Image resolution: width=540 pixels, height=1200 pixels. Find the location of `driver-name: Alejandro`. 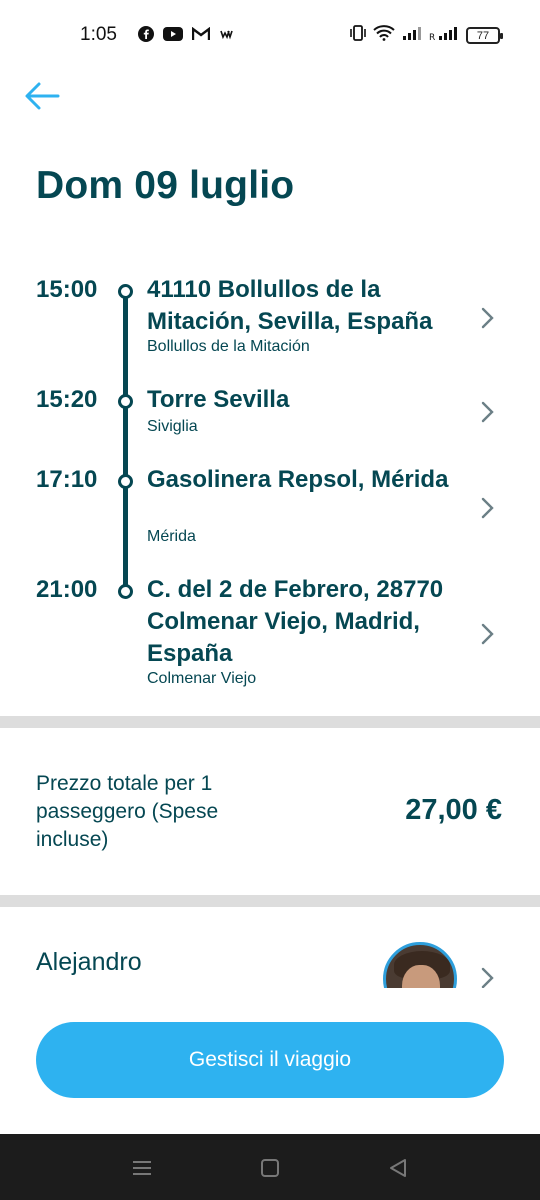

driver-name: Alejandro is located at coordinates (89, 962).